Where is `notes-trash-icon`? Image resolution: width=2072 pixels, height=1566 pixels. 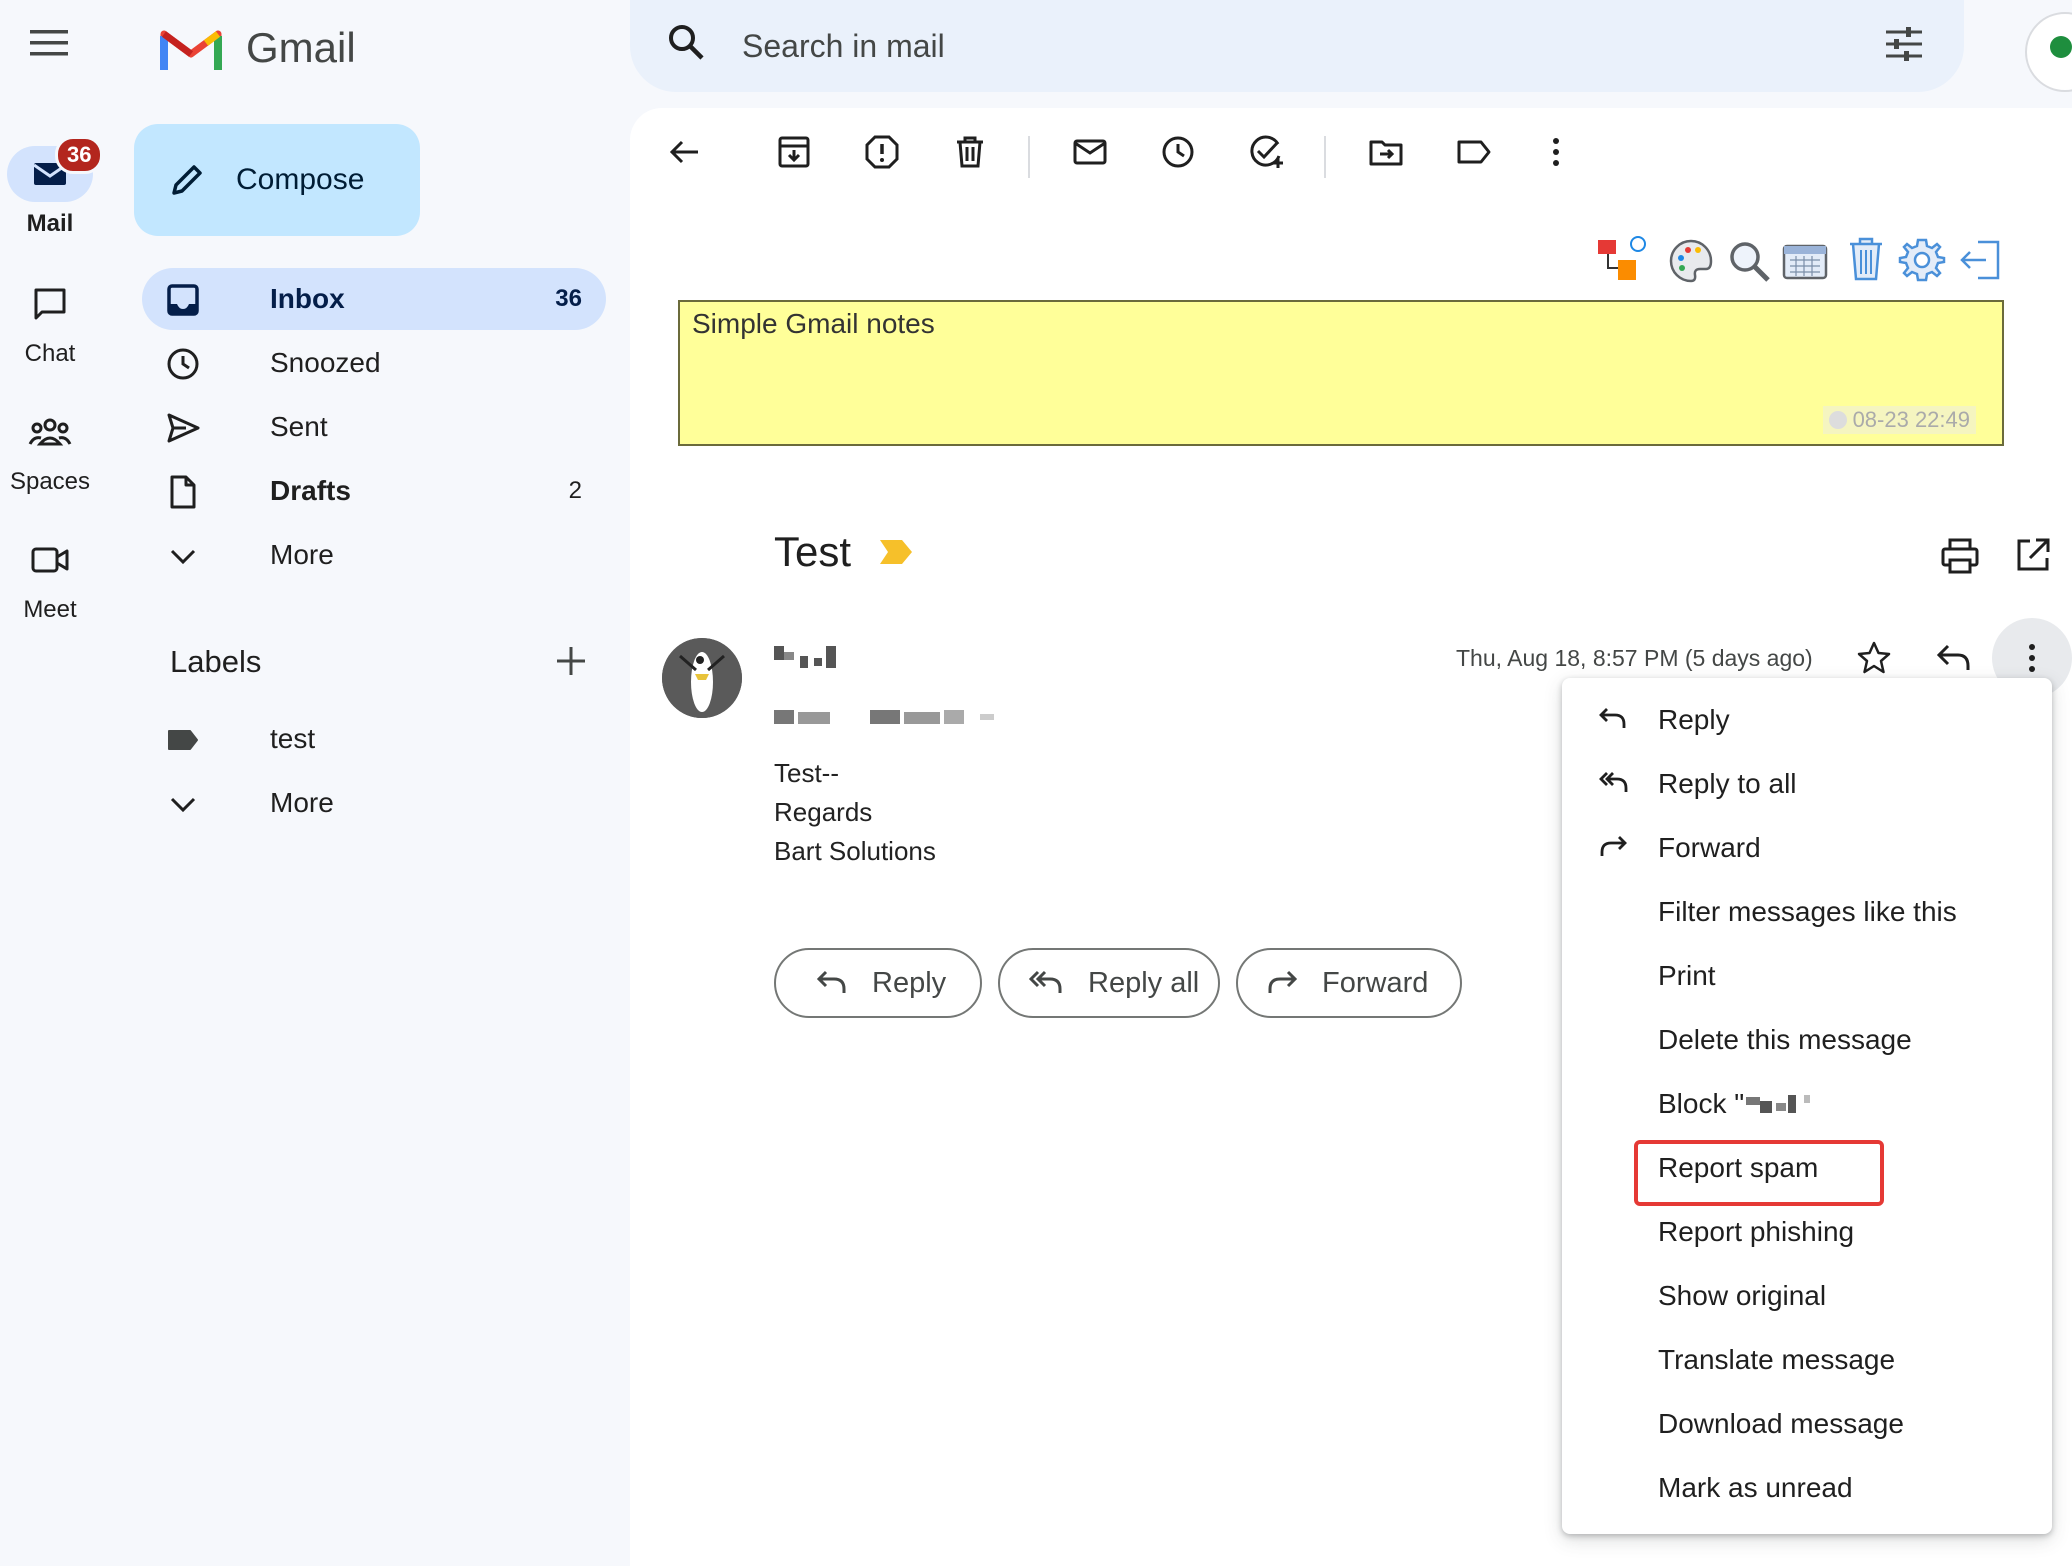
notes-trash-icon is located at coordinates (1866, 259).